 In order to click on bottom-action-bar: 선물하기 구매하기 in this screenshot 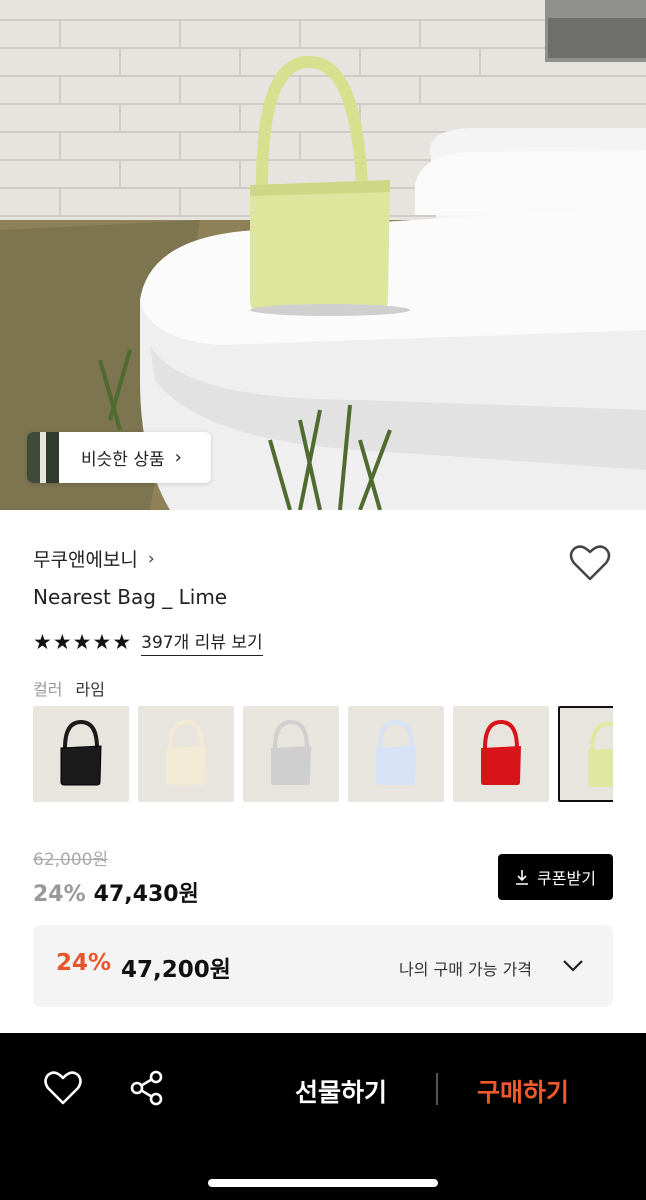, I will do `click(323, 1116)`.